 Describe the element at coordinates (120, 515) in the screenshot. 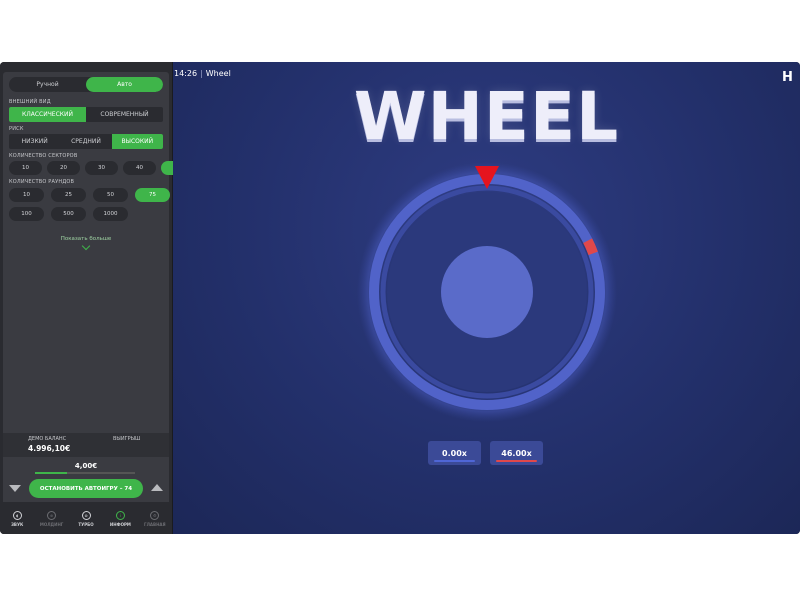

I see `info-icon: i` at that location.